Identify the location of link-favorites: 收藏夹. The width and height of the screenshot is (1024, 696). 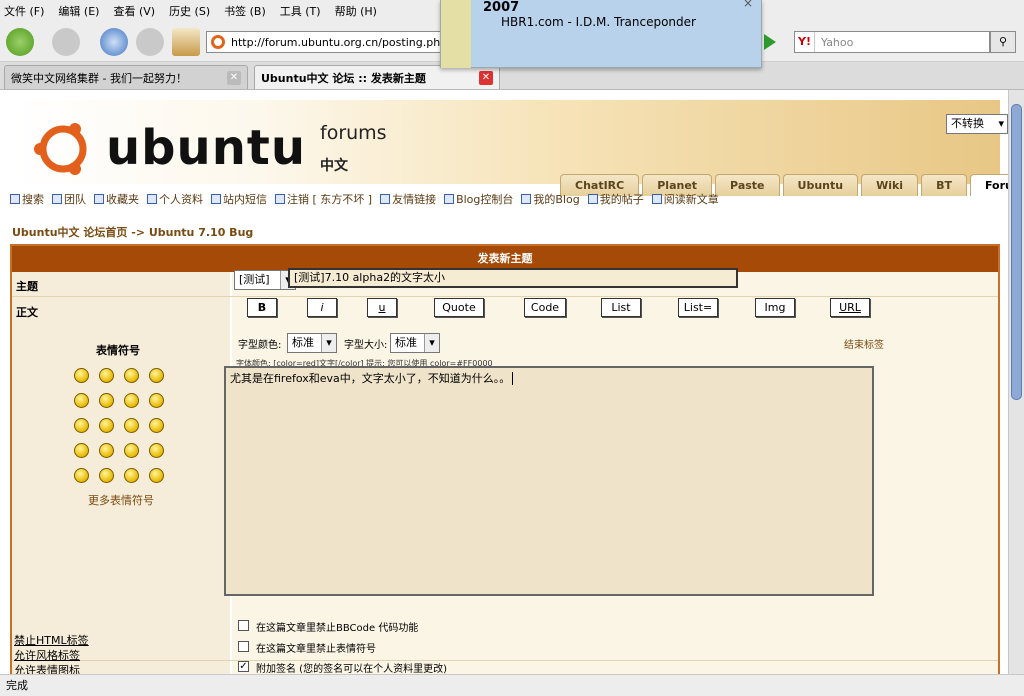
(122, 199).